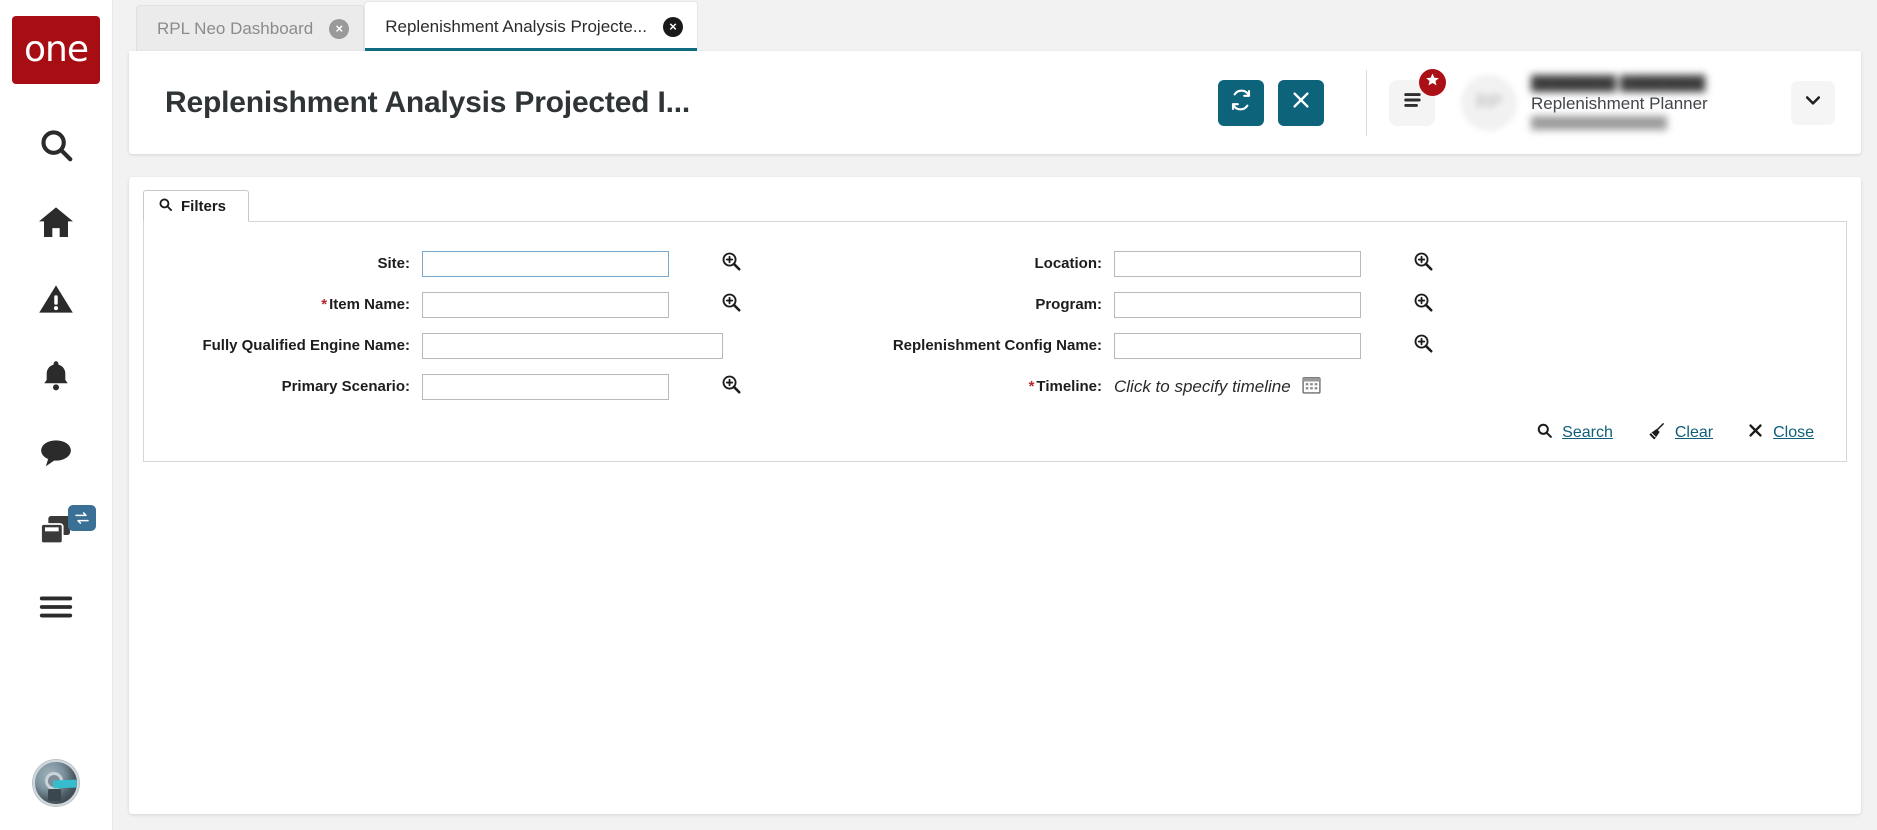 The image size is (1877, 830). I want to click on user-email: ████████████████, so click(1599, 123).